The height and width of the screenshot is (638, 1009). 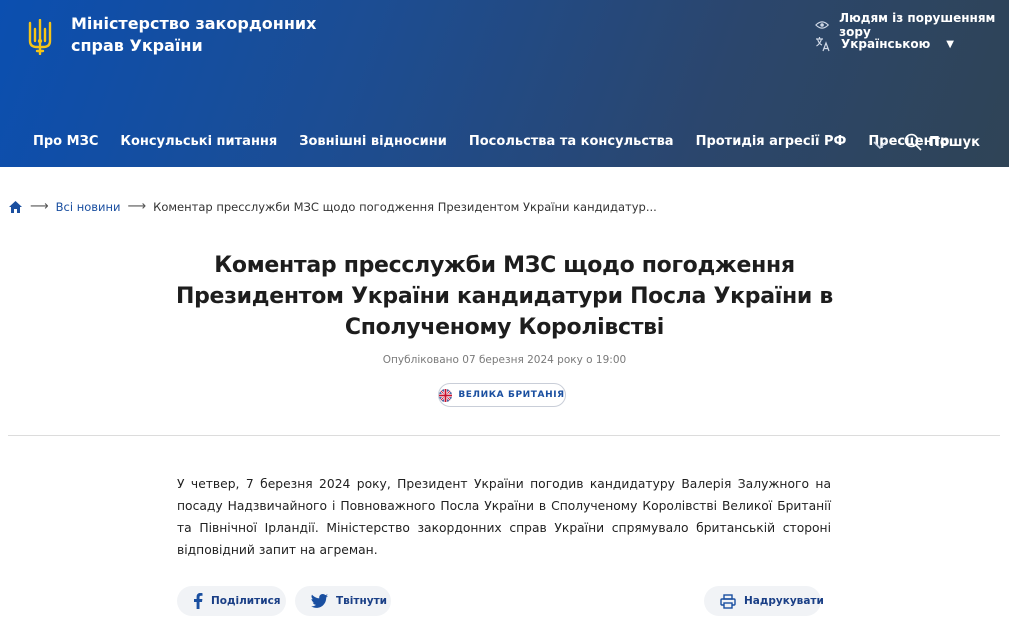 What do you see at coordinates (446, 395) in the screenshot?
I see `uk-flag-icon` at bounding box center [446, 395].